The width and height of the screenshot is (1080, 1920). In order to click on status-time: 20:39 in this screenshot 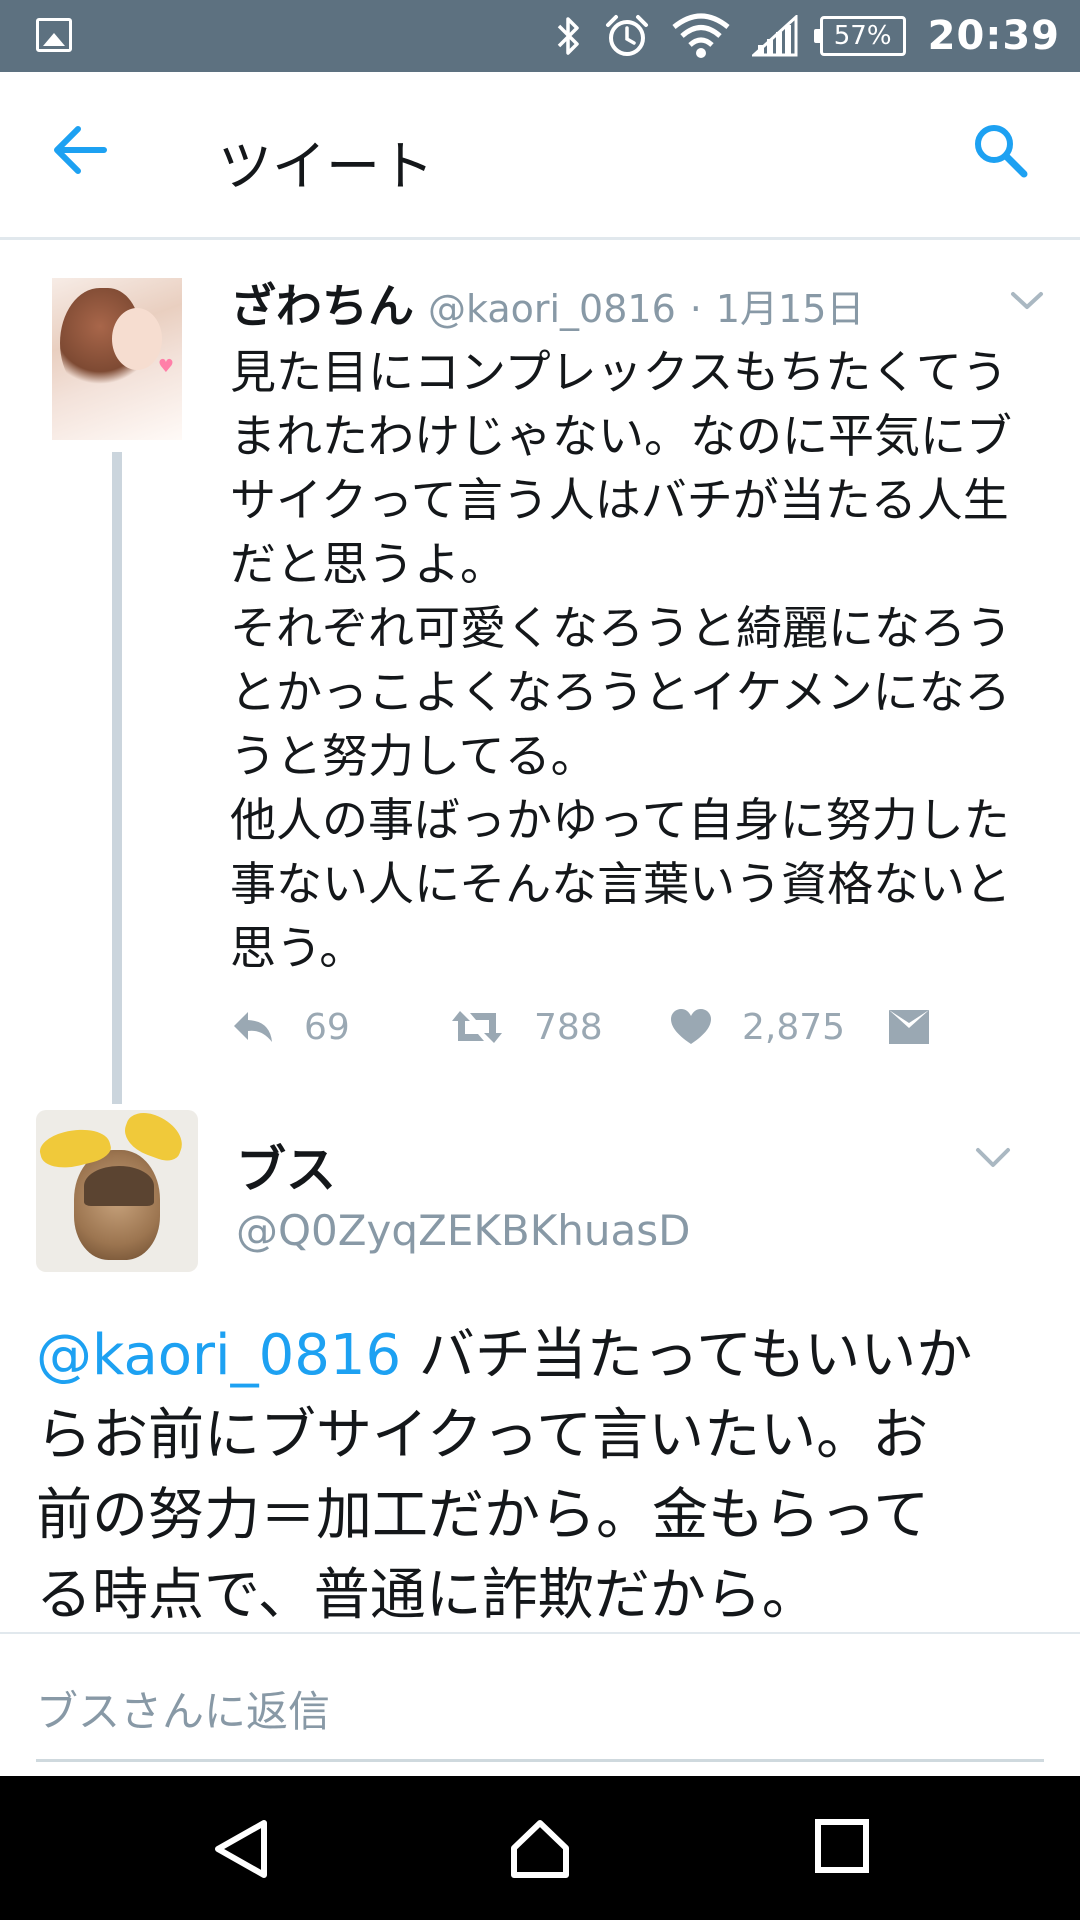, I will do `click(993, 36)`.